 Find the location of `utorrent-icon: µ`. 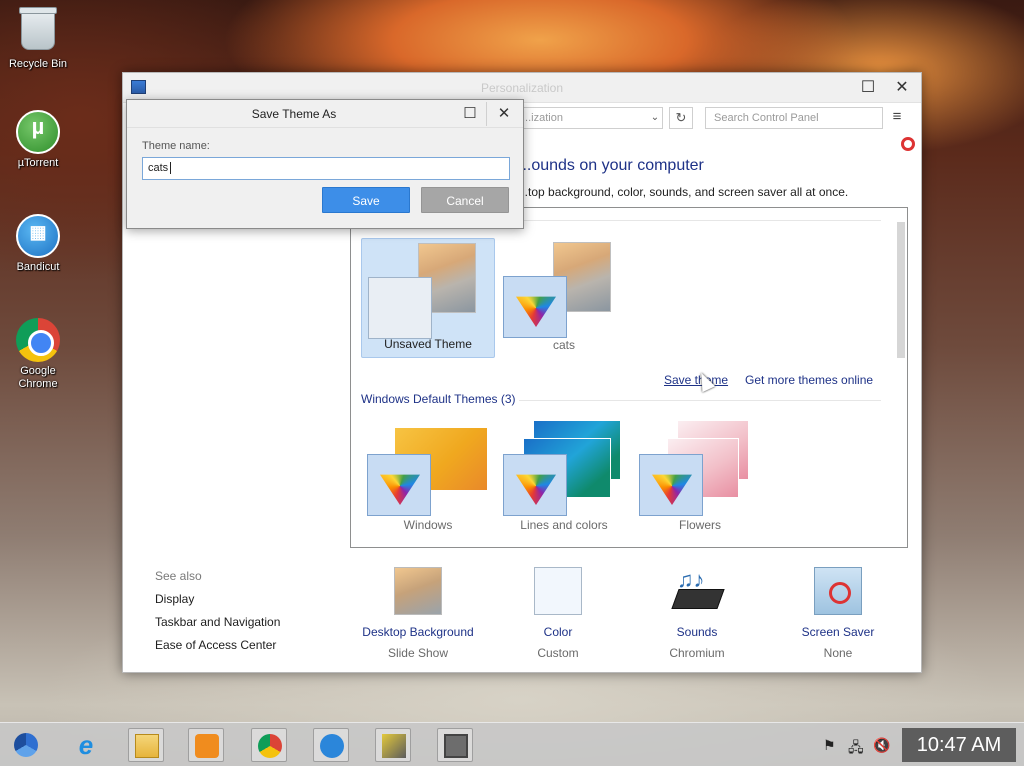

utorrent-icon: µ is located at coordinates (38, 132).